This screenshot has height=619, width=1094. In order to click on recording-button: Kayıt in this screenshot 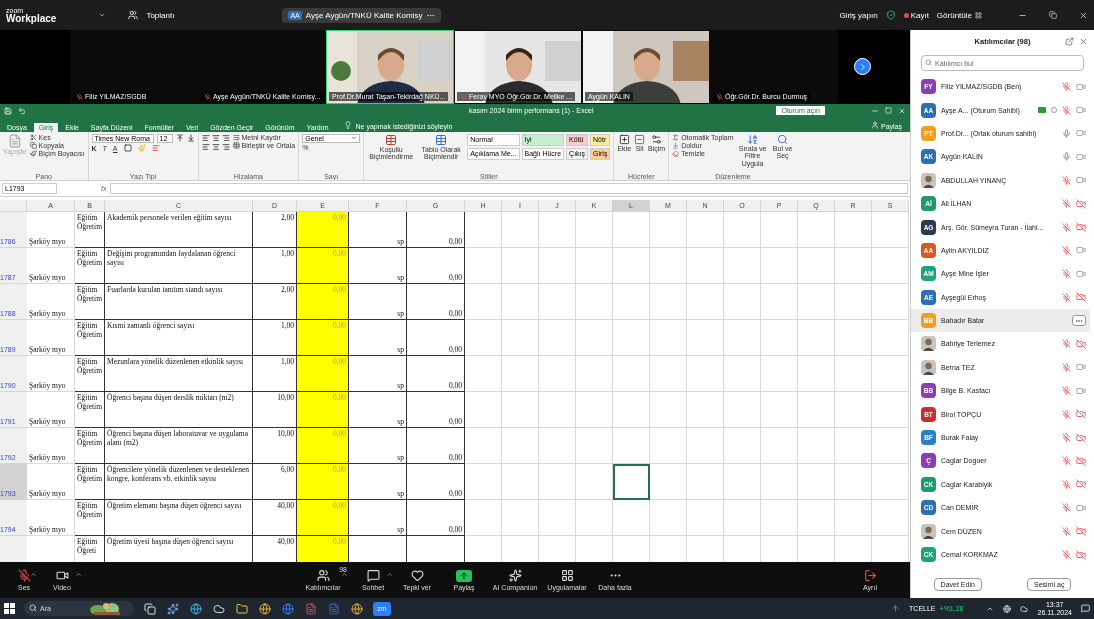, I will do `click(919, 15)`.